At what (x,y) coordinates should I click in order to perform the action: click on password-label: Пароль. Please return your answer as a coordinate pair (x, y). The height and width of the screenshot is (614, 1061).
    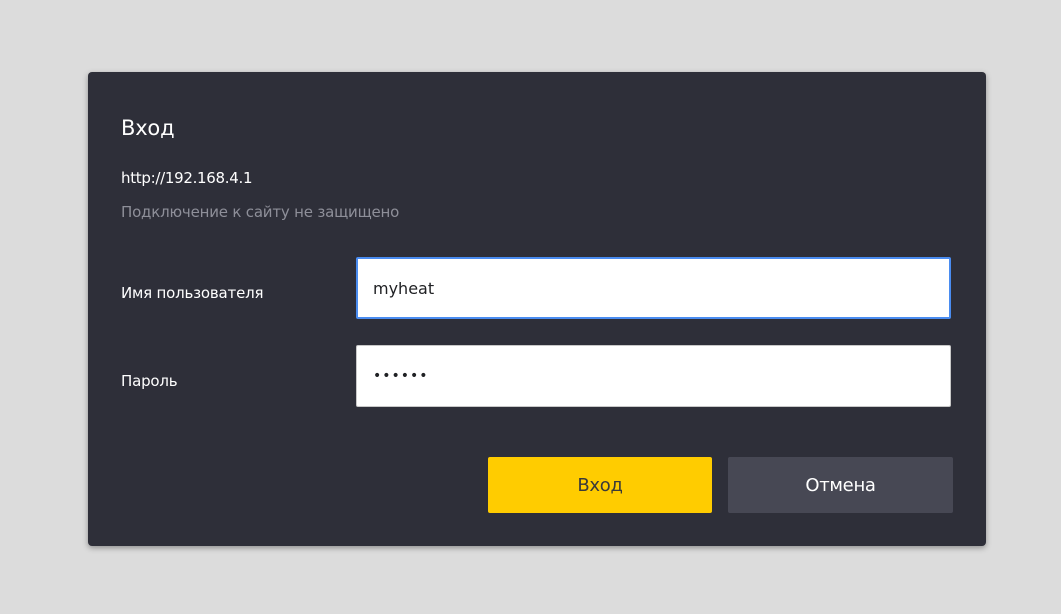
    Looking at the image, I should click on (149, 381).